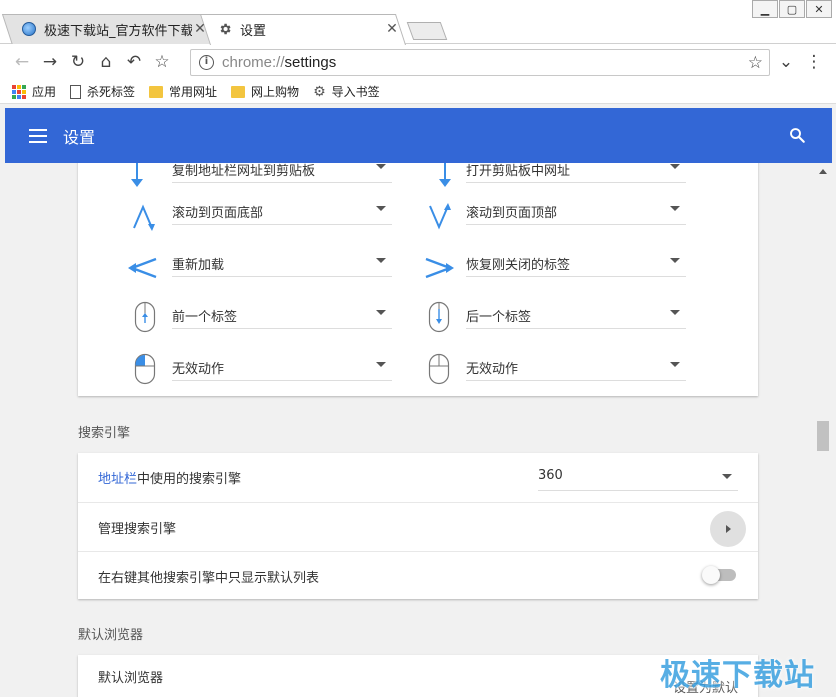 The width and height of the screenshot is (836, 697). What do you see at coordinates (34, 91) in the screenshot?
I see `bookmark-apps: 应用` at bounding box center [34, 91].